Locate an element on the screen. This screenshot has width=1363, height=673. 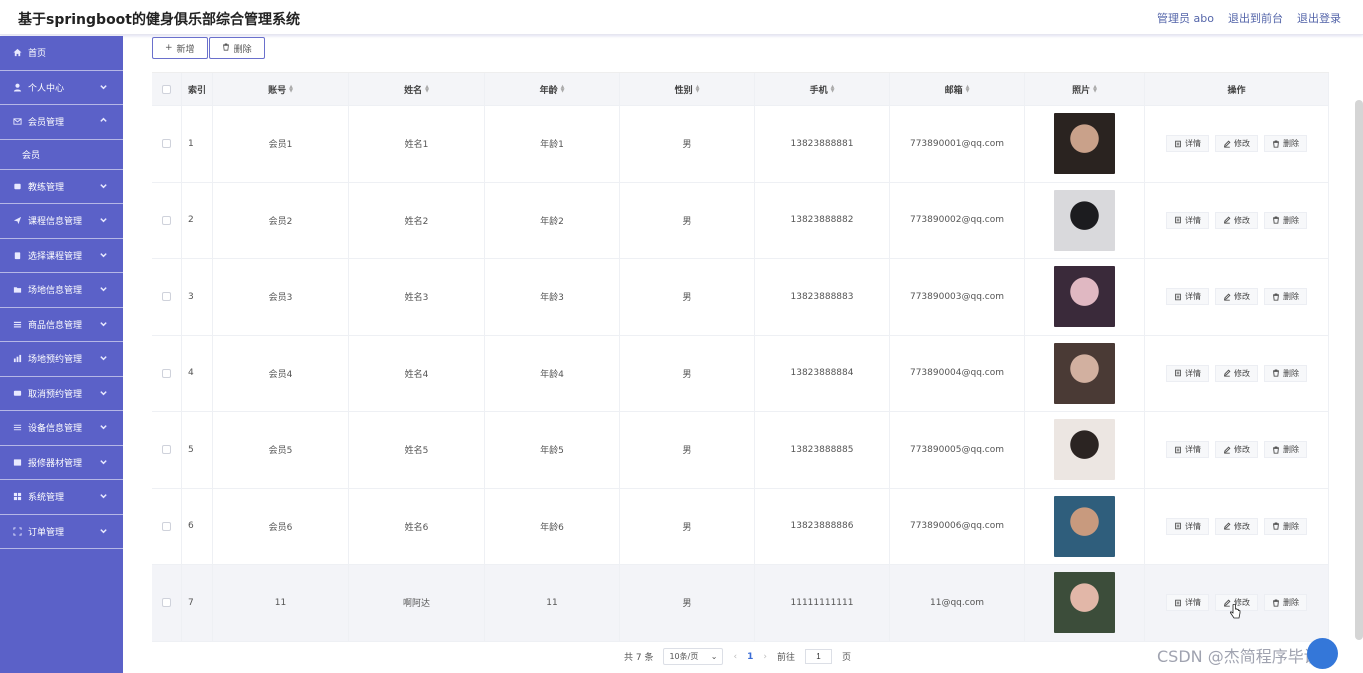
sidebar-item-cancel-booking: 取消预约管理 is located at coordinates (61, 394).